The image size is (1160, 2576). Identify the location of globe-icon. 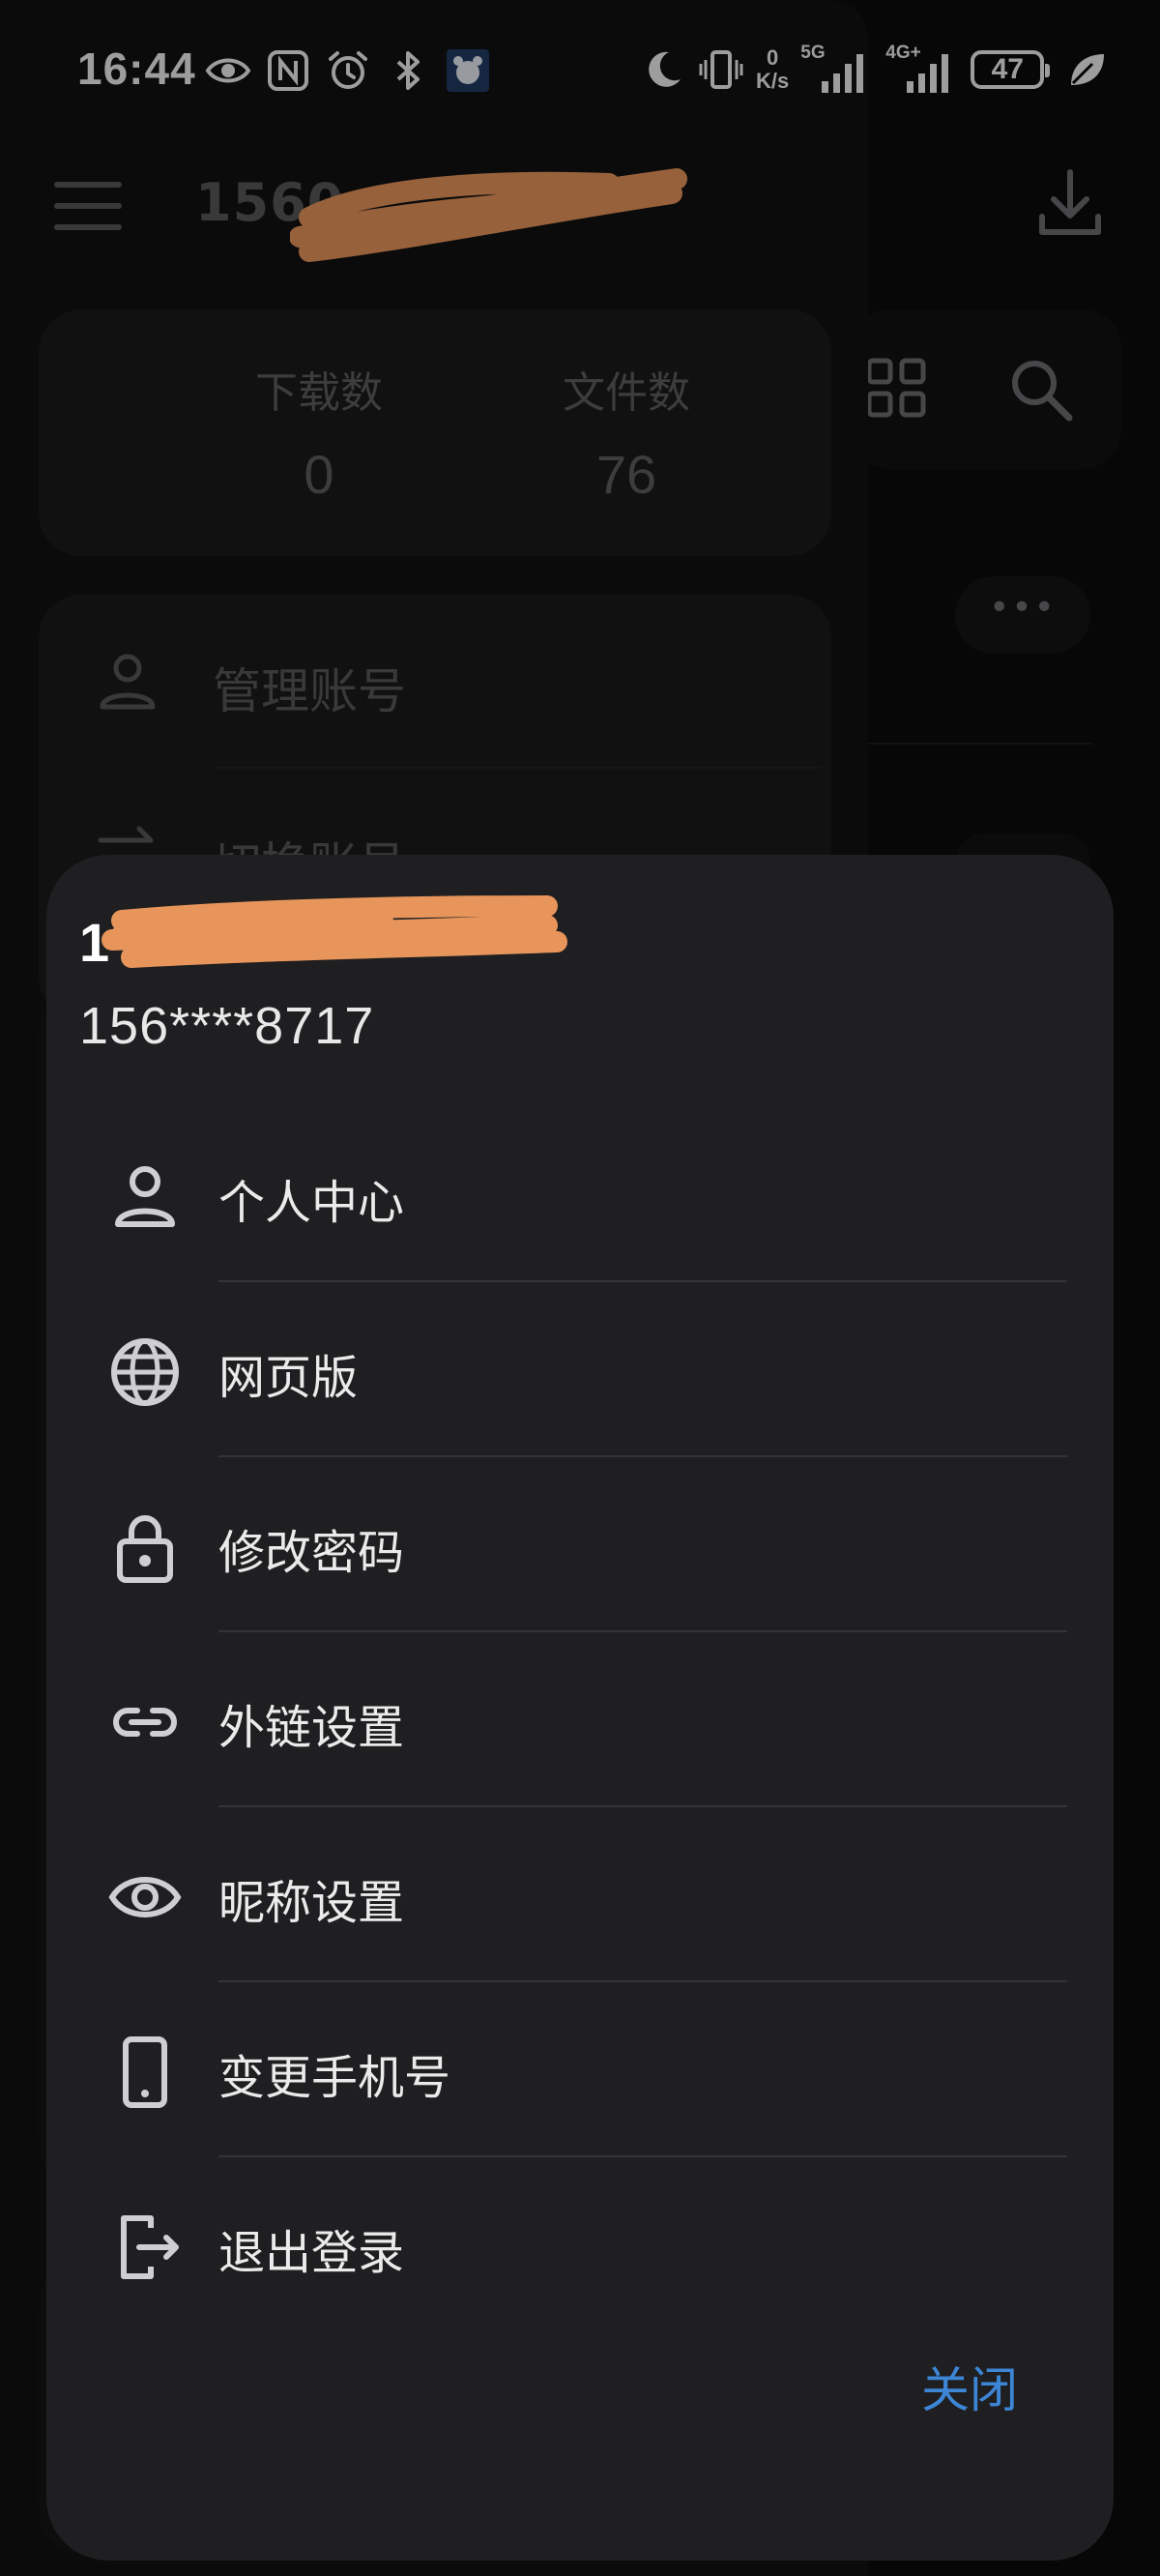
(145, 1372).